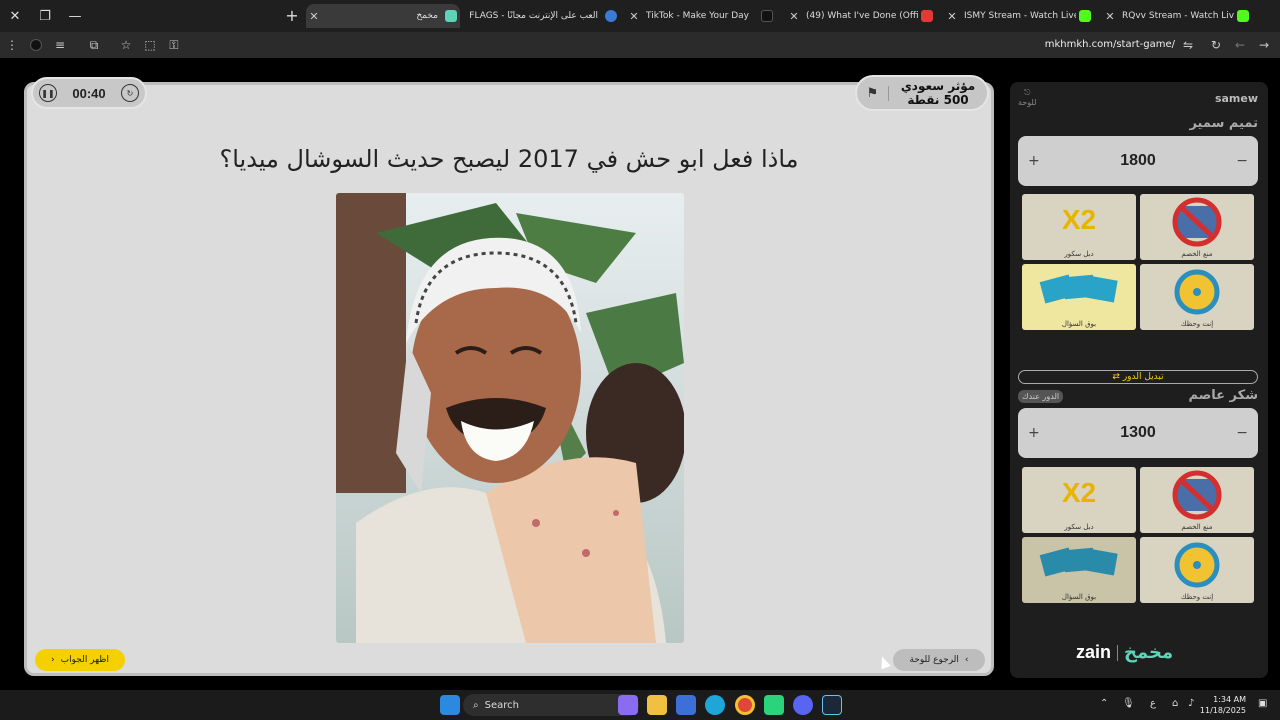  What do you see at coordinates (803, 705) in the screenshot?
I see `discord-icon` at bounding box center [803, 705].